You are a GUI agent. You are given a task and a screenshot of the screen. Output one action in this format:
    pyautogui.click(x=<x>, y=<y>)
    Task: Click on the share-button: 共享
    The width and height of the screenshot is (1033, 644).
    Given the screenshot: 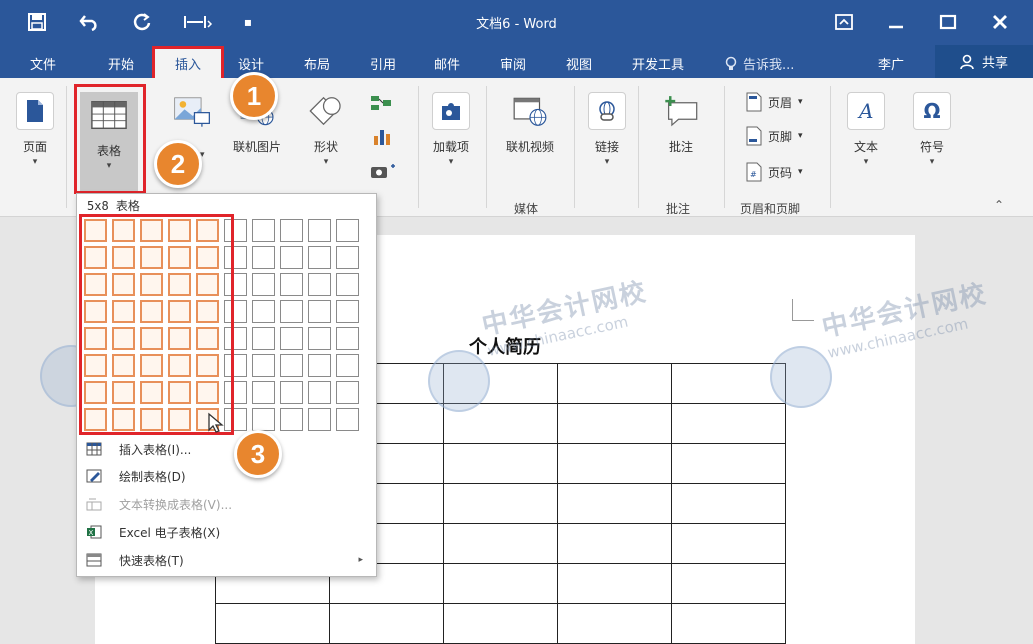 What is the action you would take?
    pyautogui.click(x=984, y=61)
    